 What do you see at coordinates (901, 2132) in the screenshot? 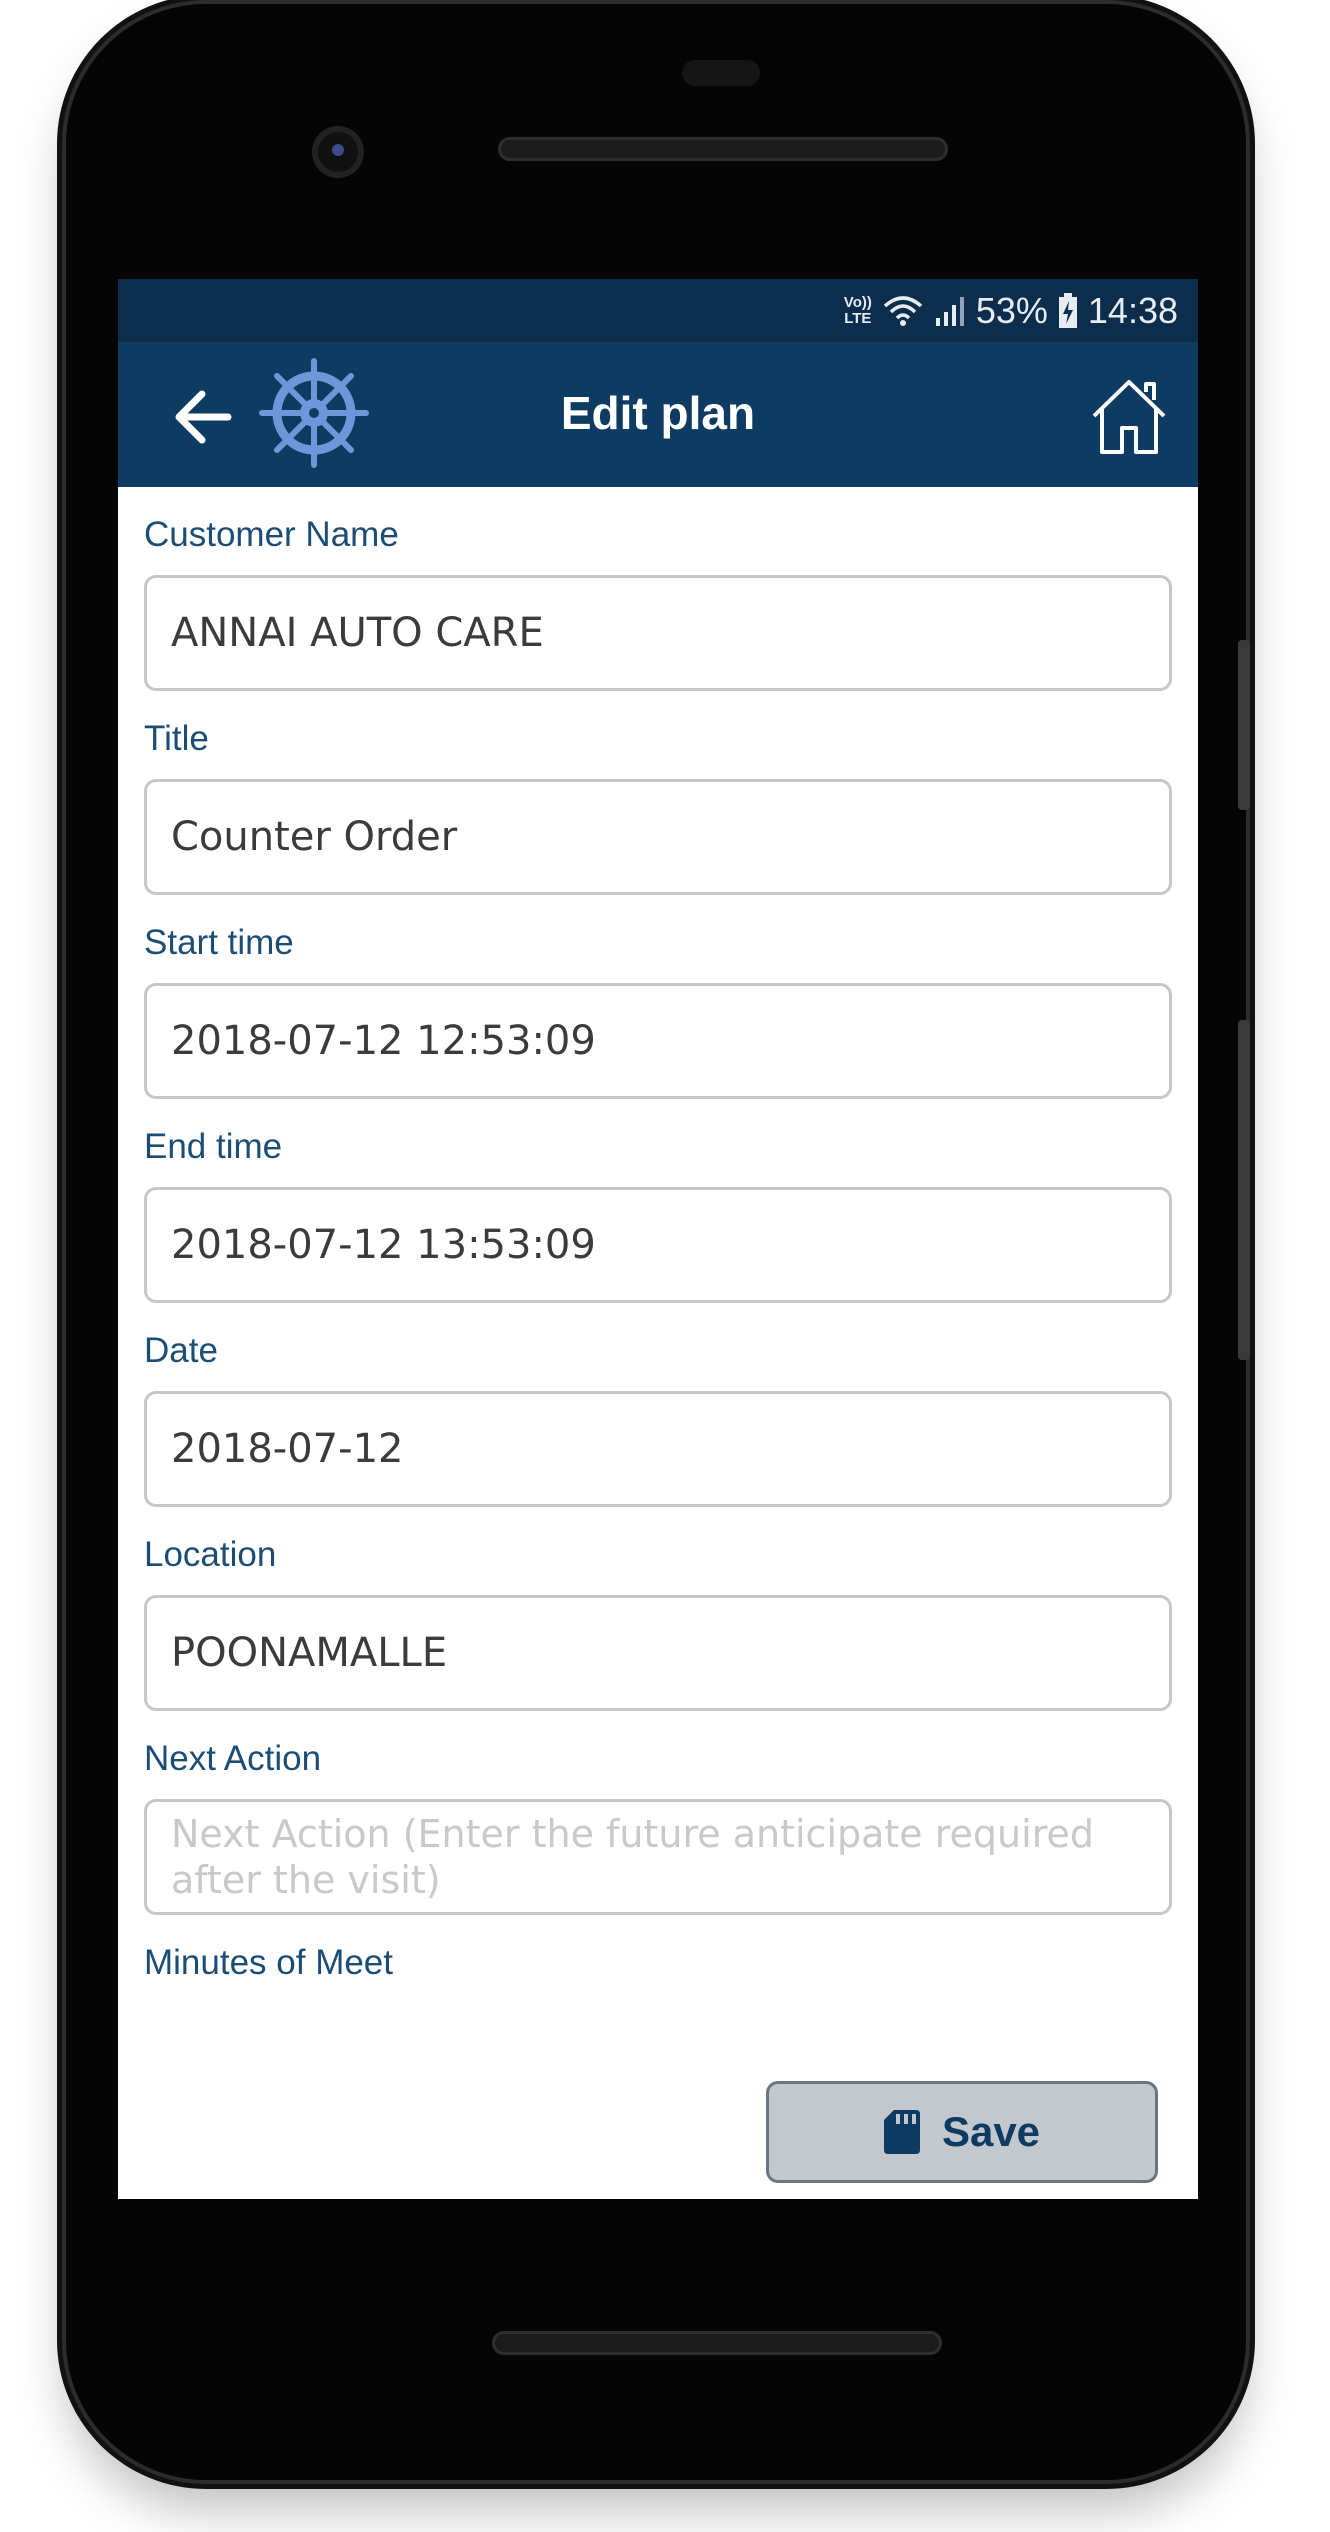
I see `sd-card-icon` at bounding box center [901, 2132].